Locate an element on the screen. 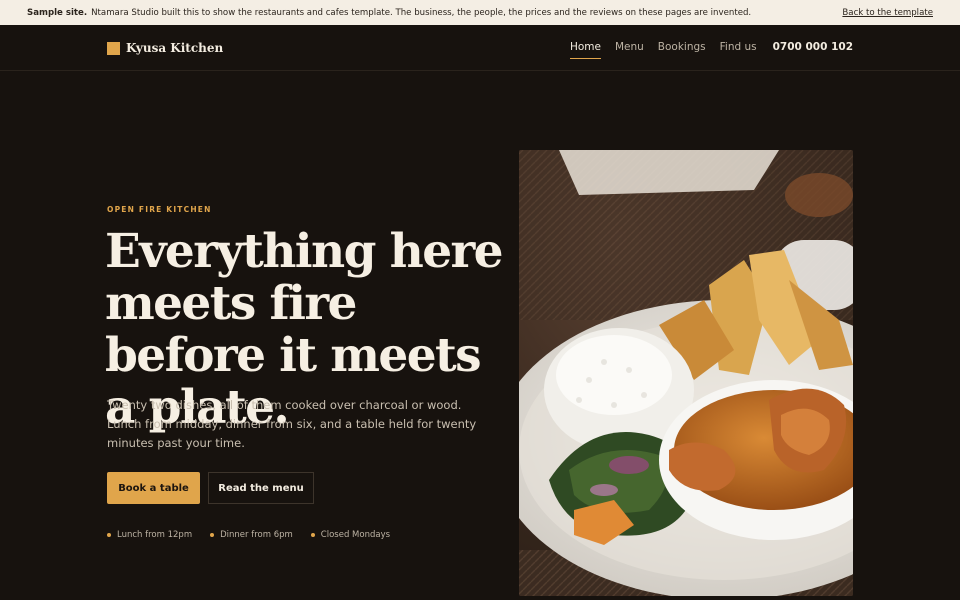 This screenshot has height=600, width=960. nav-link-menu: Menu is located at coordinates (629, 49).